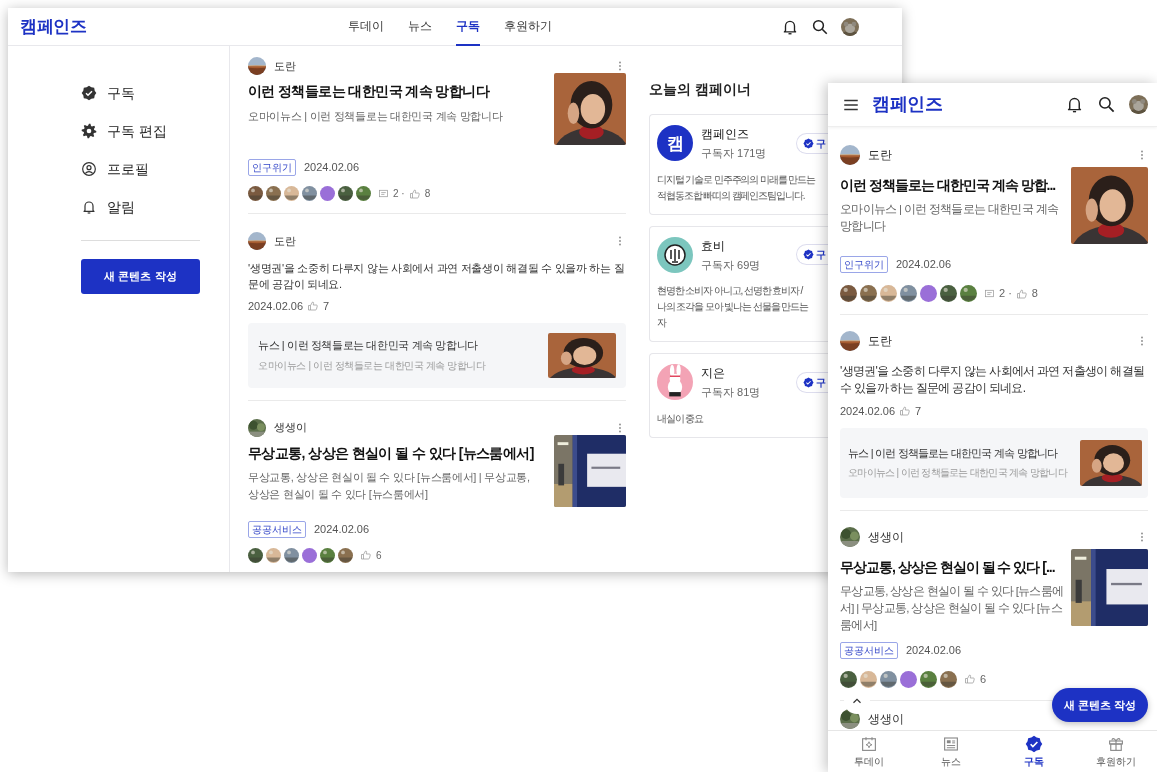  Describe the element at coordinates (869, 743) in the screenshot. I see `calendar-icon` at that location.